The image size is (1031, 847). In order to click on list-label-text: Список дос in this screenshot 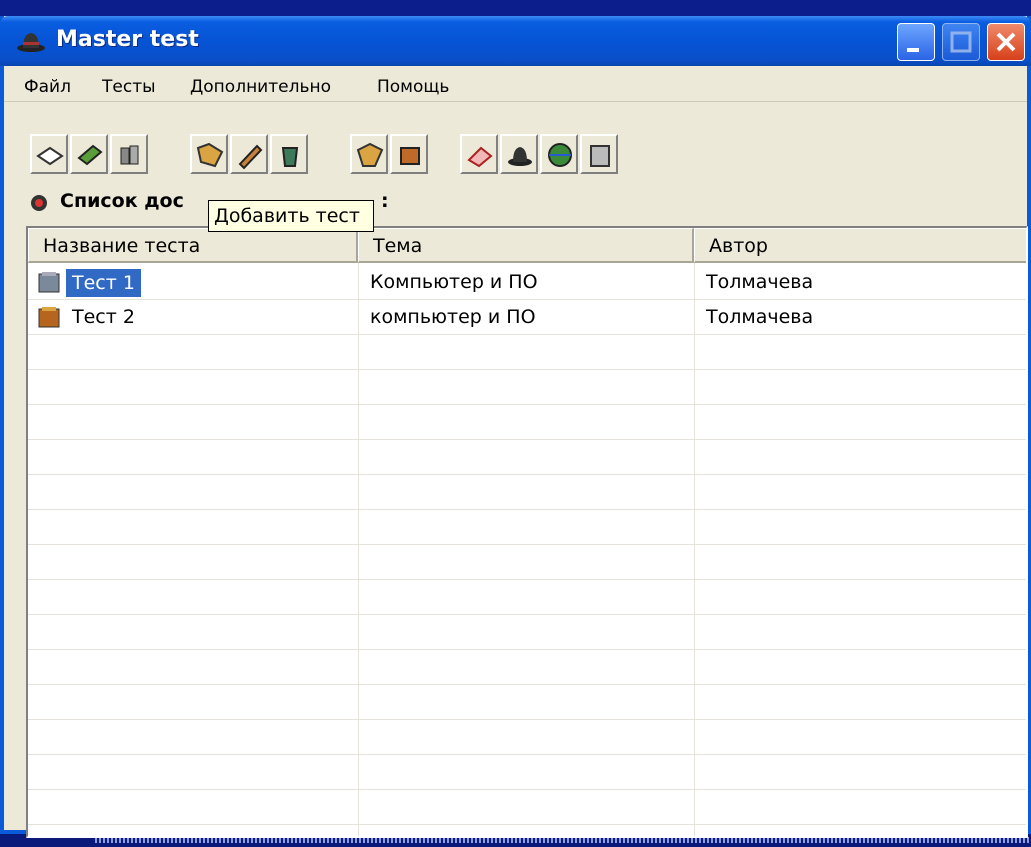, I will do `click(122, 201)`.